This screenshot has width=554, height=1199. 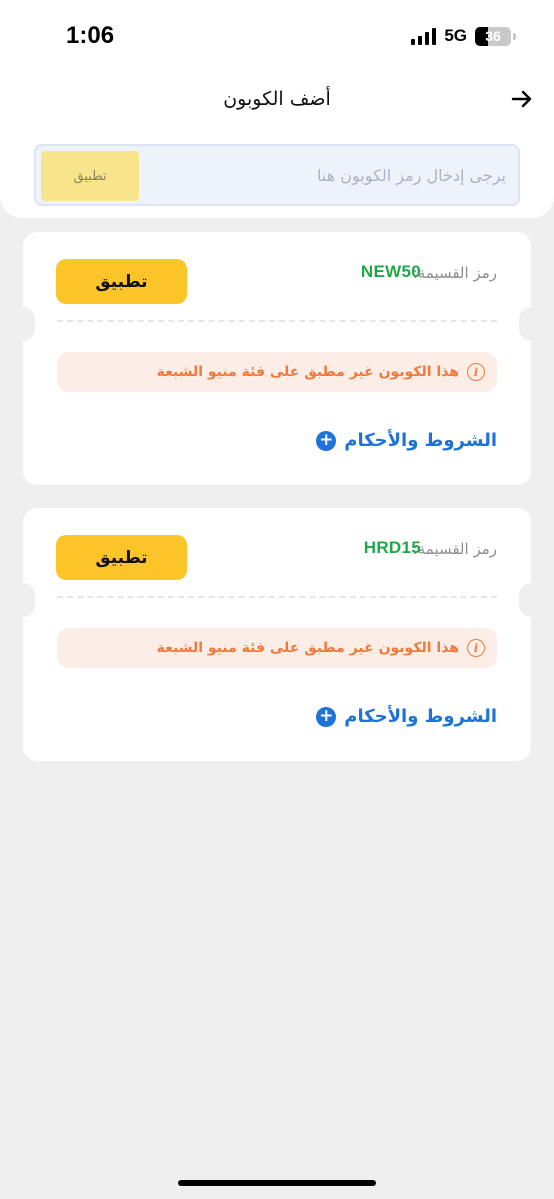 I want to click on coupon-input-container: تطبيق, so click(x=277, y=175).